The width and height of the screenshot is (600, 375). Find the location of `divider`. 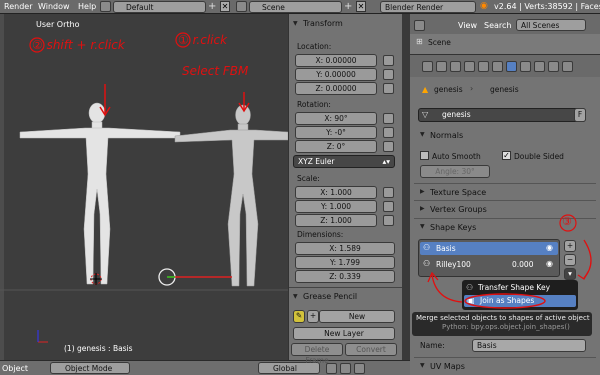

divider is located at coordinates (505, 200).